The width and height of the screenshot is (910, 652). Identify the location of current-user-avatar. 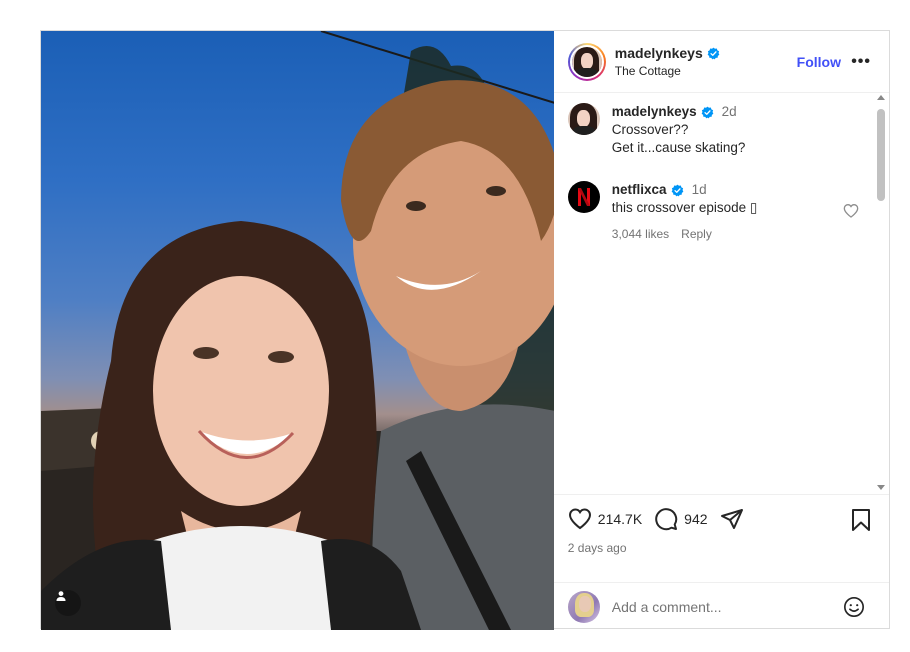
(583, 606).